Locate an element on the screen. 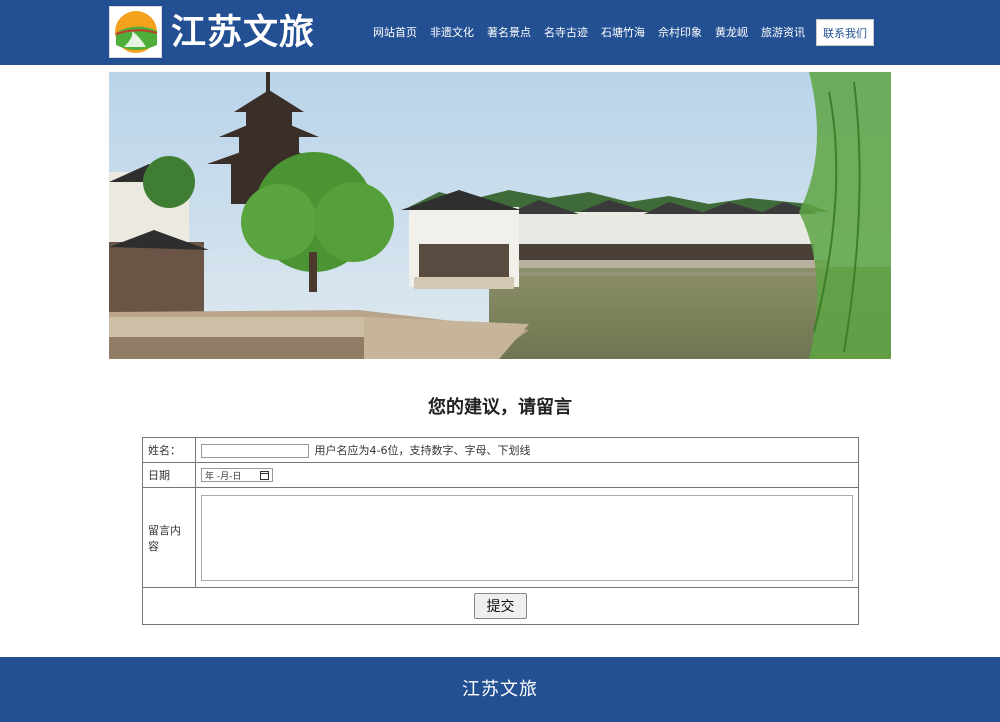 The height and width of the screenshot is (722, 1000). name-hint: 用户名应为4-6位，支持数字、字母、下划线 is located at coordinates (422, 450).